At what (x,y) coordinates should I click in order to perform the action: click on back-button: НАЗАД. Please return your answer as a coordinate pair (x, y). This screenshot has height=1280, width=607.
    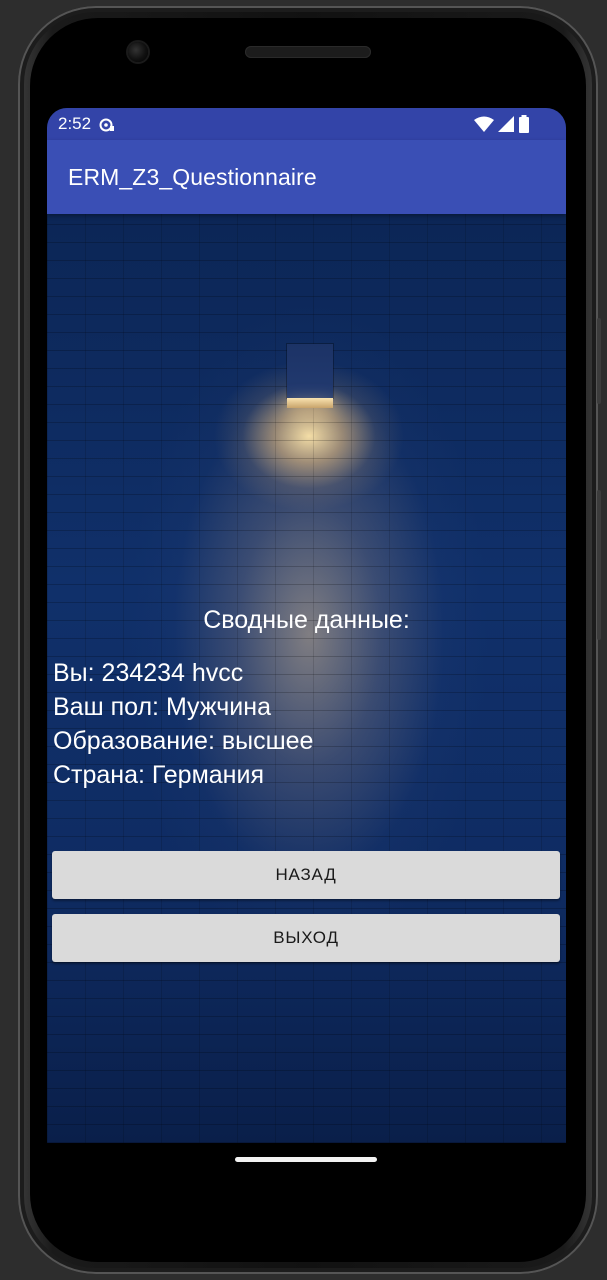
    Looking at the image, I should click on (306, 875).